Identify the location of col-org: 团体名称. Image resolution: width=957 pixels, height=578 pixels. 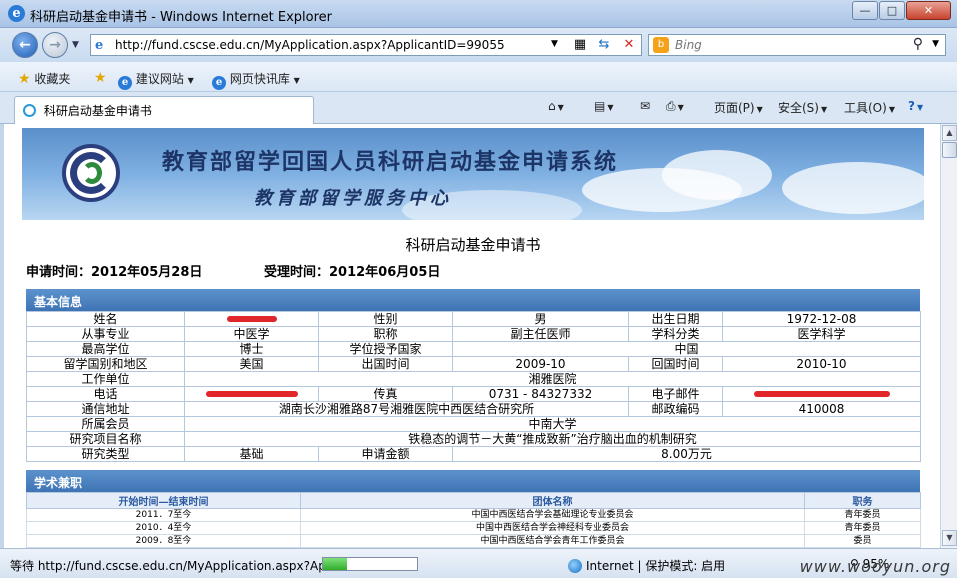
(552, 500).